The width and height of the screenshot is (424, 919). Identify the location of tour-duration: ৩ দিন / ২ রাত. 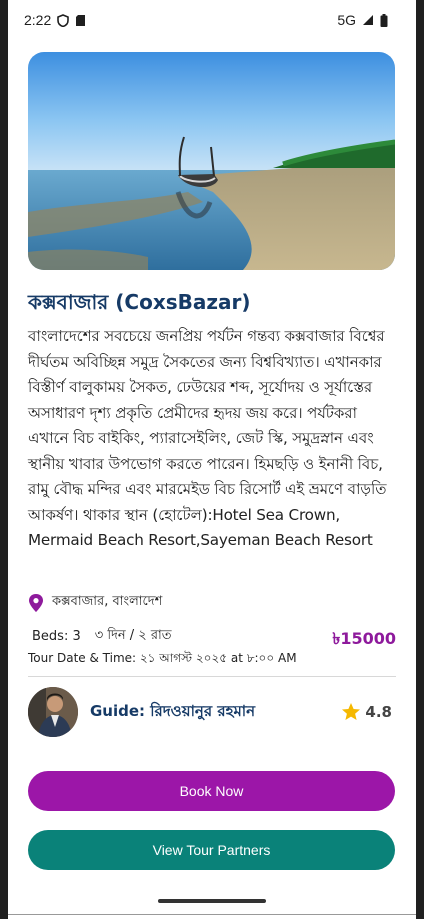
(133, 635).